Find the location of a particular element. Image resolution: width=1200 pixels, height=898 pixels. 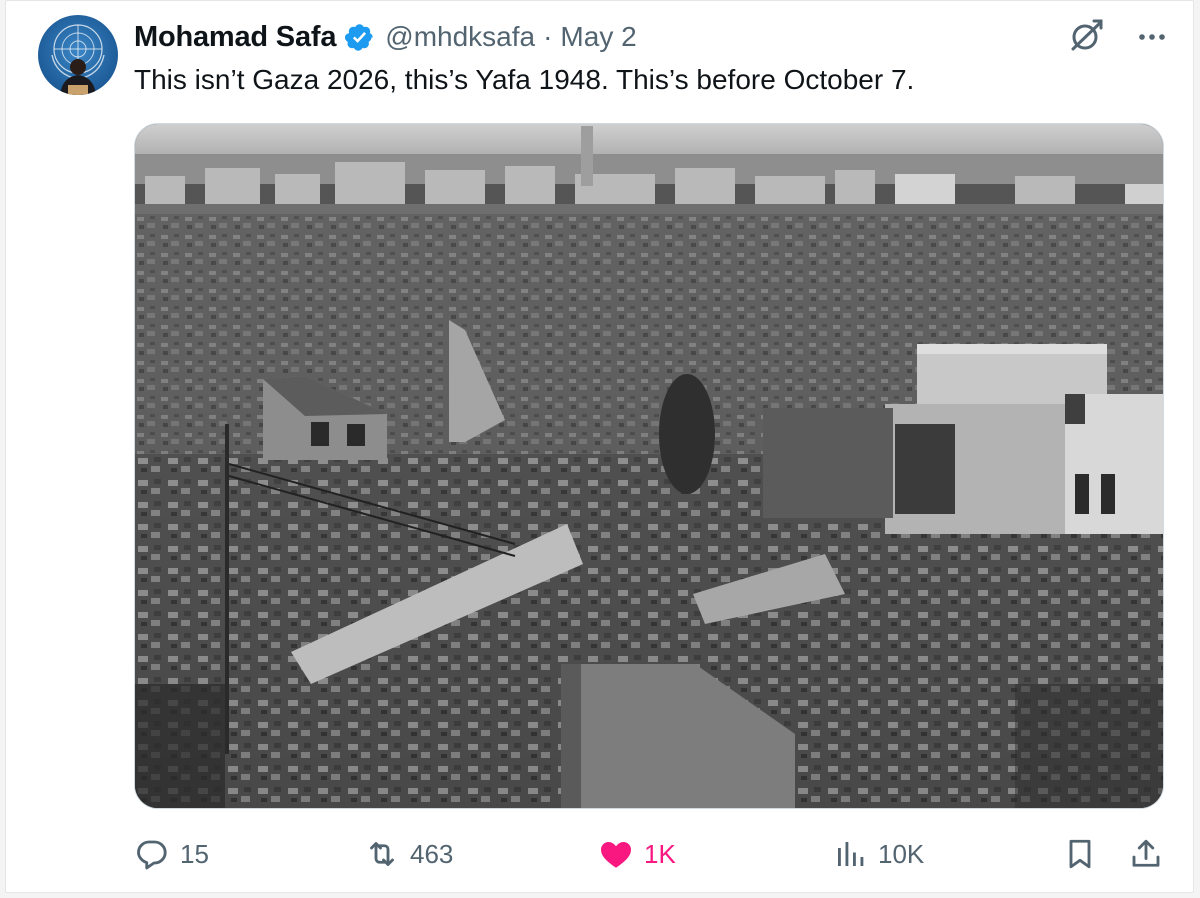

top-actions is located at coordinates (1119, 36).